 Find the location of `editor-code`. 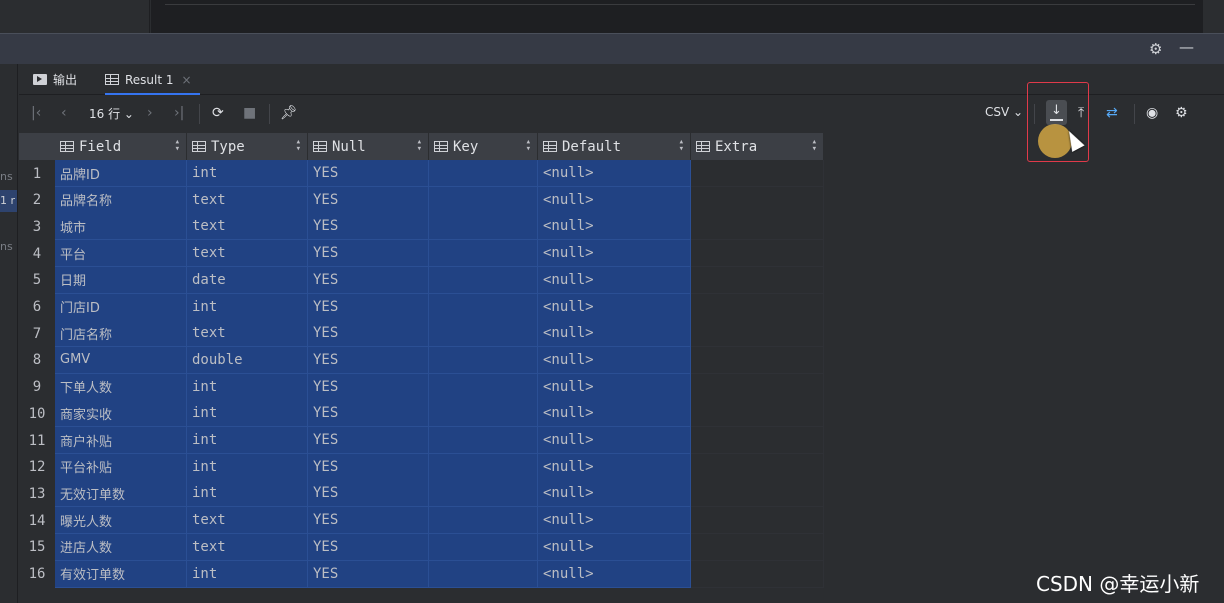

editor-code is located at coordinates (677, 16).